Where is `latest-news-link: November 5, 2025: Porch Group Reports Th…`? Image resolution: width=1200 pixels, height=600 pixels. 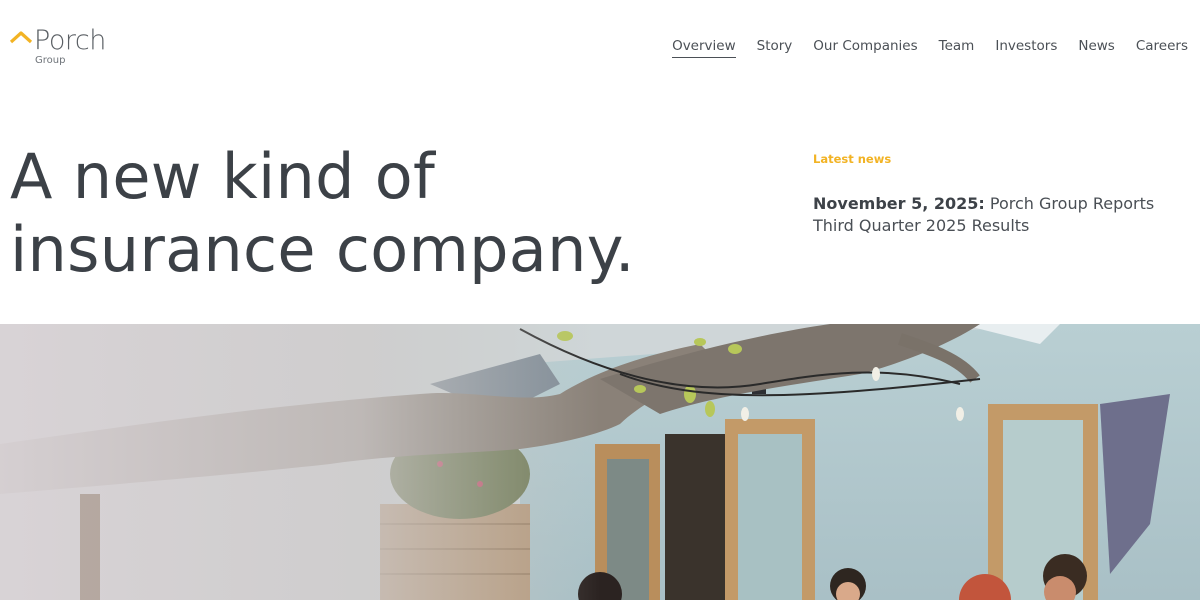
latest-news-link: November 5, 2025: Porch Group Reports Th… is located at coordinates (1000, 215).